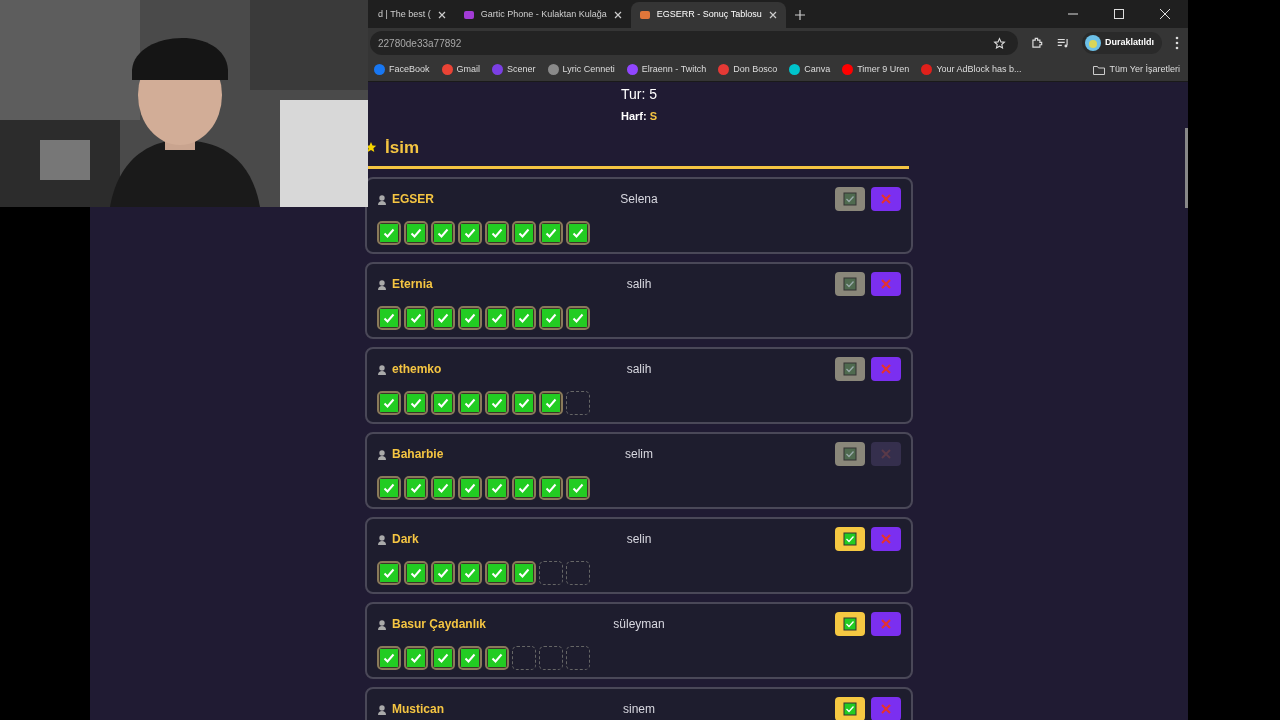 This screenshot has height=720, width=1280. I want to click on new-tab-icon, so click(799, 15).